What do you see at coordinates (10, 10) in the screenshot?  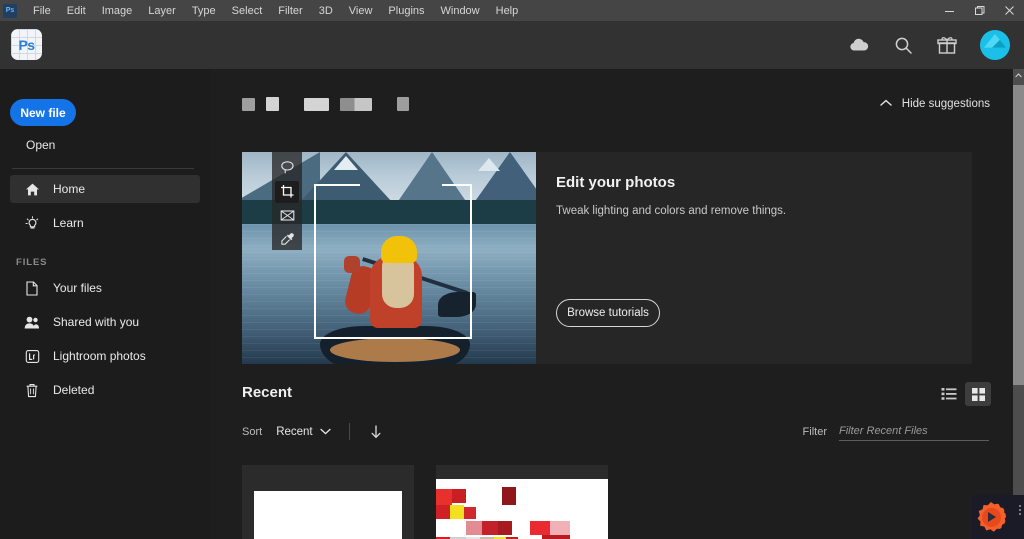 I see `titlebar-logo-icon: Ps` at bounding box center [10, 10].